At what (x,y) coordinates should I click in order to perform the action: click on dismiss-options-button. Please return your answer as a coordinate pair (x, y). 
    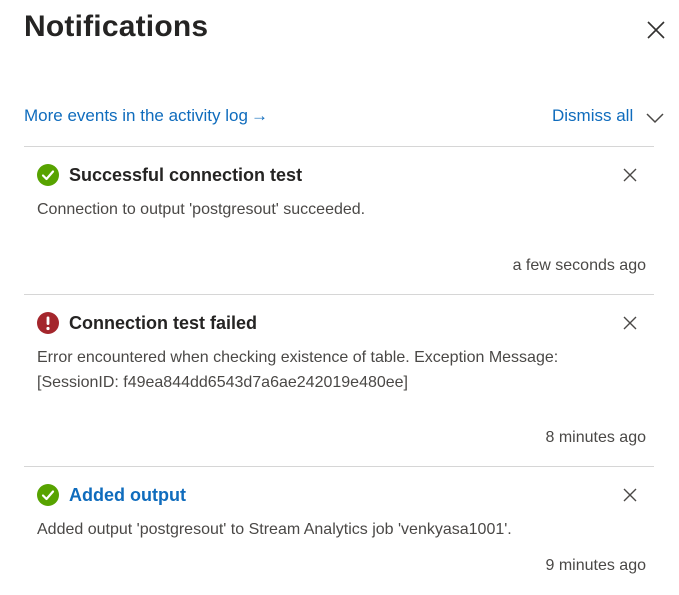
    Looking at the image, I should click on (655, 117).